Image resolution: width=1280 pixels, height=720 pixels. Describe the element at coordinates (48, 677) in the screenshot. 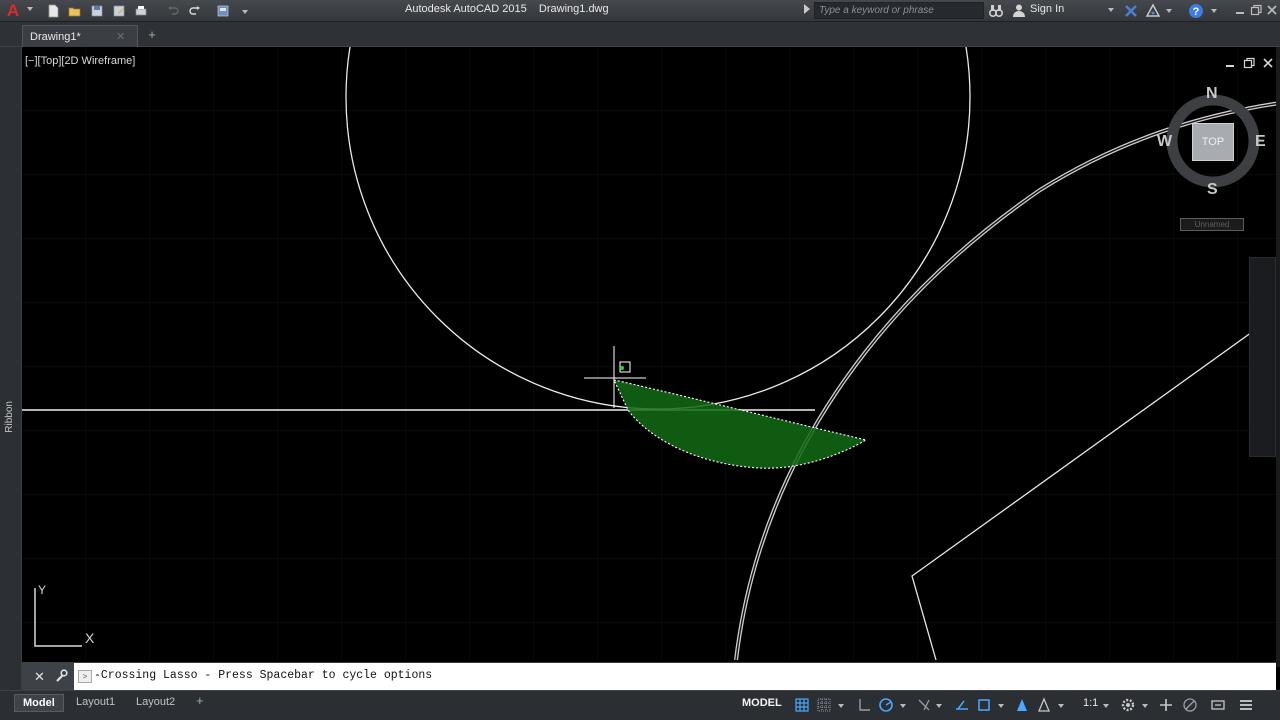

I see `command-line-handle: ✕` at that location.